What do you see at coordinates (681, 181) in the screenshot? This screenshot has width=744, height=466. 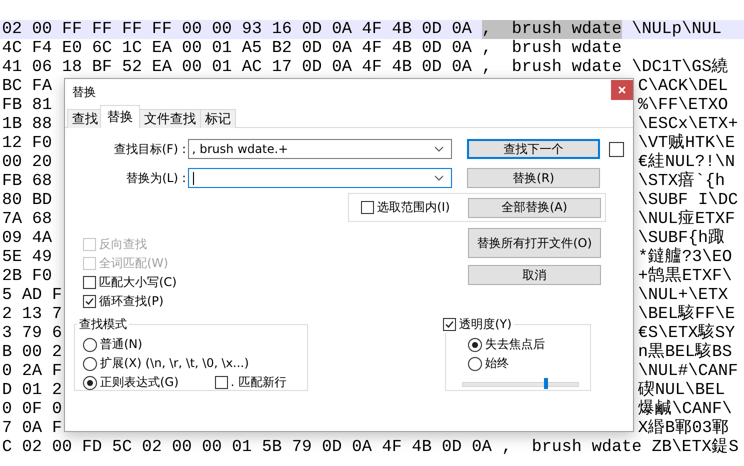 I see `code-text: \STX瘖`{h` at bounding box center [681, 181].